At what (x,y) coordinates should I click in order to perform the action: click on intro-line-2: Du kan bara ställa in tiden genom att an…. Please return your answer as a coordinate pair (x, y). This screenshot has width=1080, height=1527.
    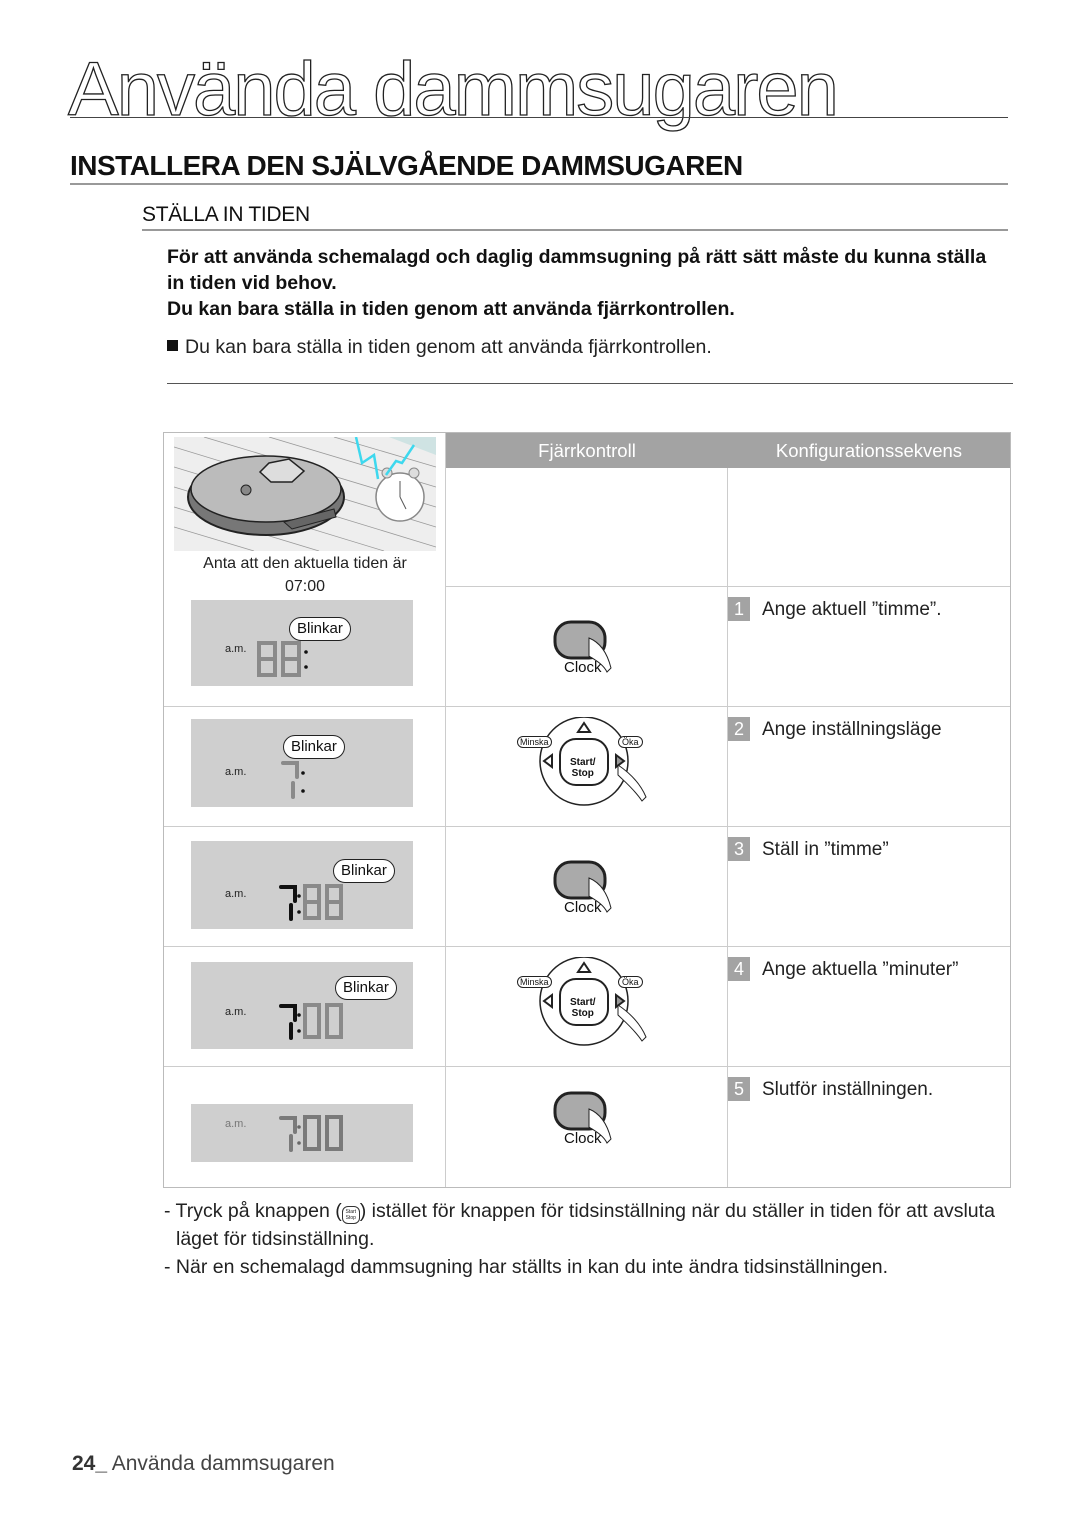
    Looking at the image, I should click on (451, 309).